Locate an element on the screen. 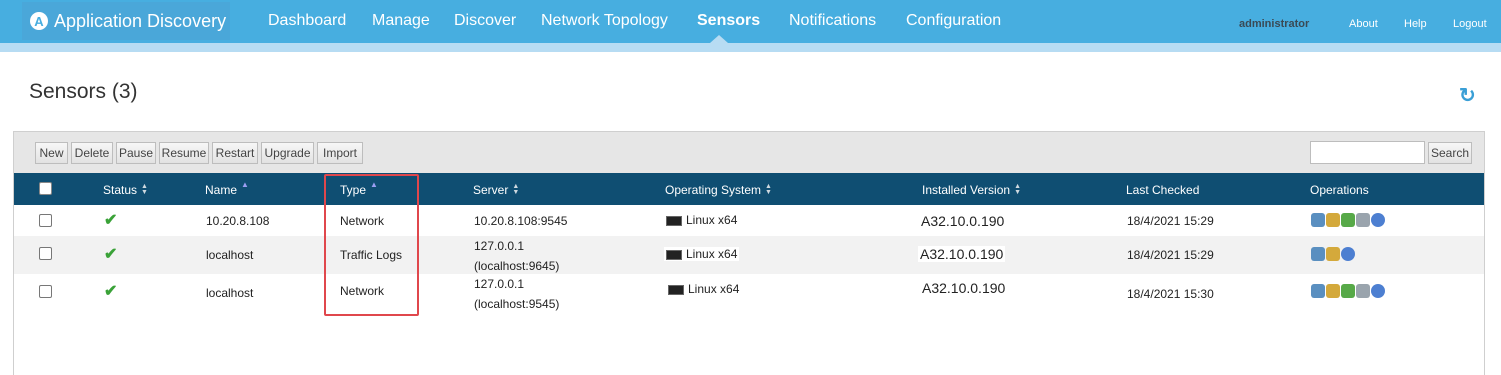 This screenshot has width=1501, height=375. header-operations: Operations is located at coordinates (1339, 190).